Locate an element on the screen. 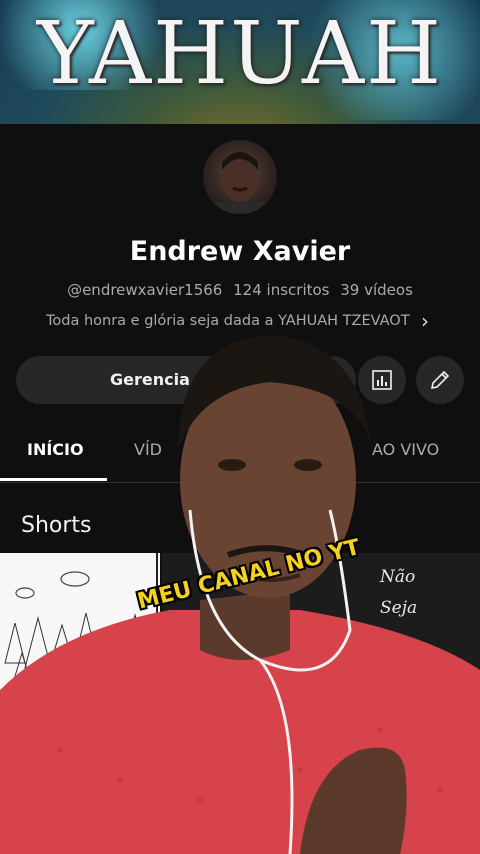 The image size is (480, 854). video-count: 39 vídeos is located at coordinates (376, 290).